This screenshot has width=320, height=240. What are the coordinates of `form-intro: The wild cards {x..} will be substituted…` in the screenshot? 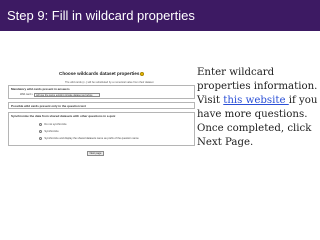 It's located at (109, 82).